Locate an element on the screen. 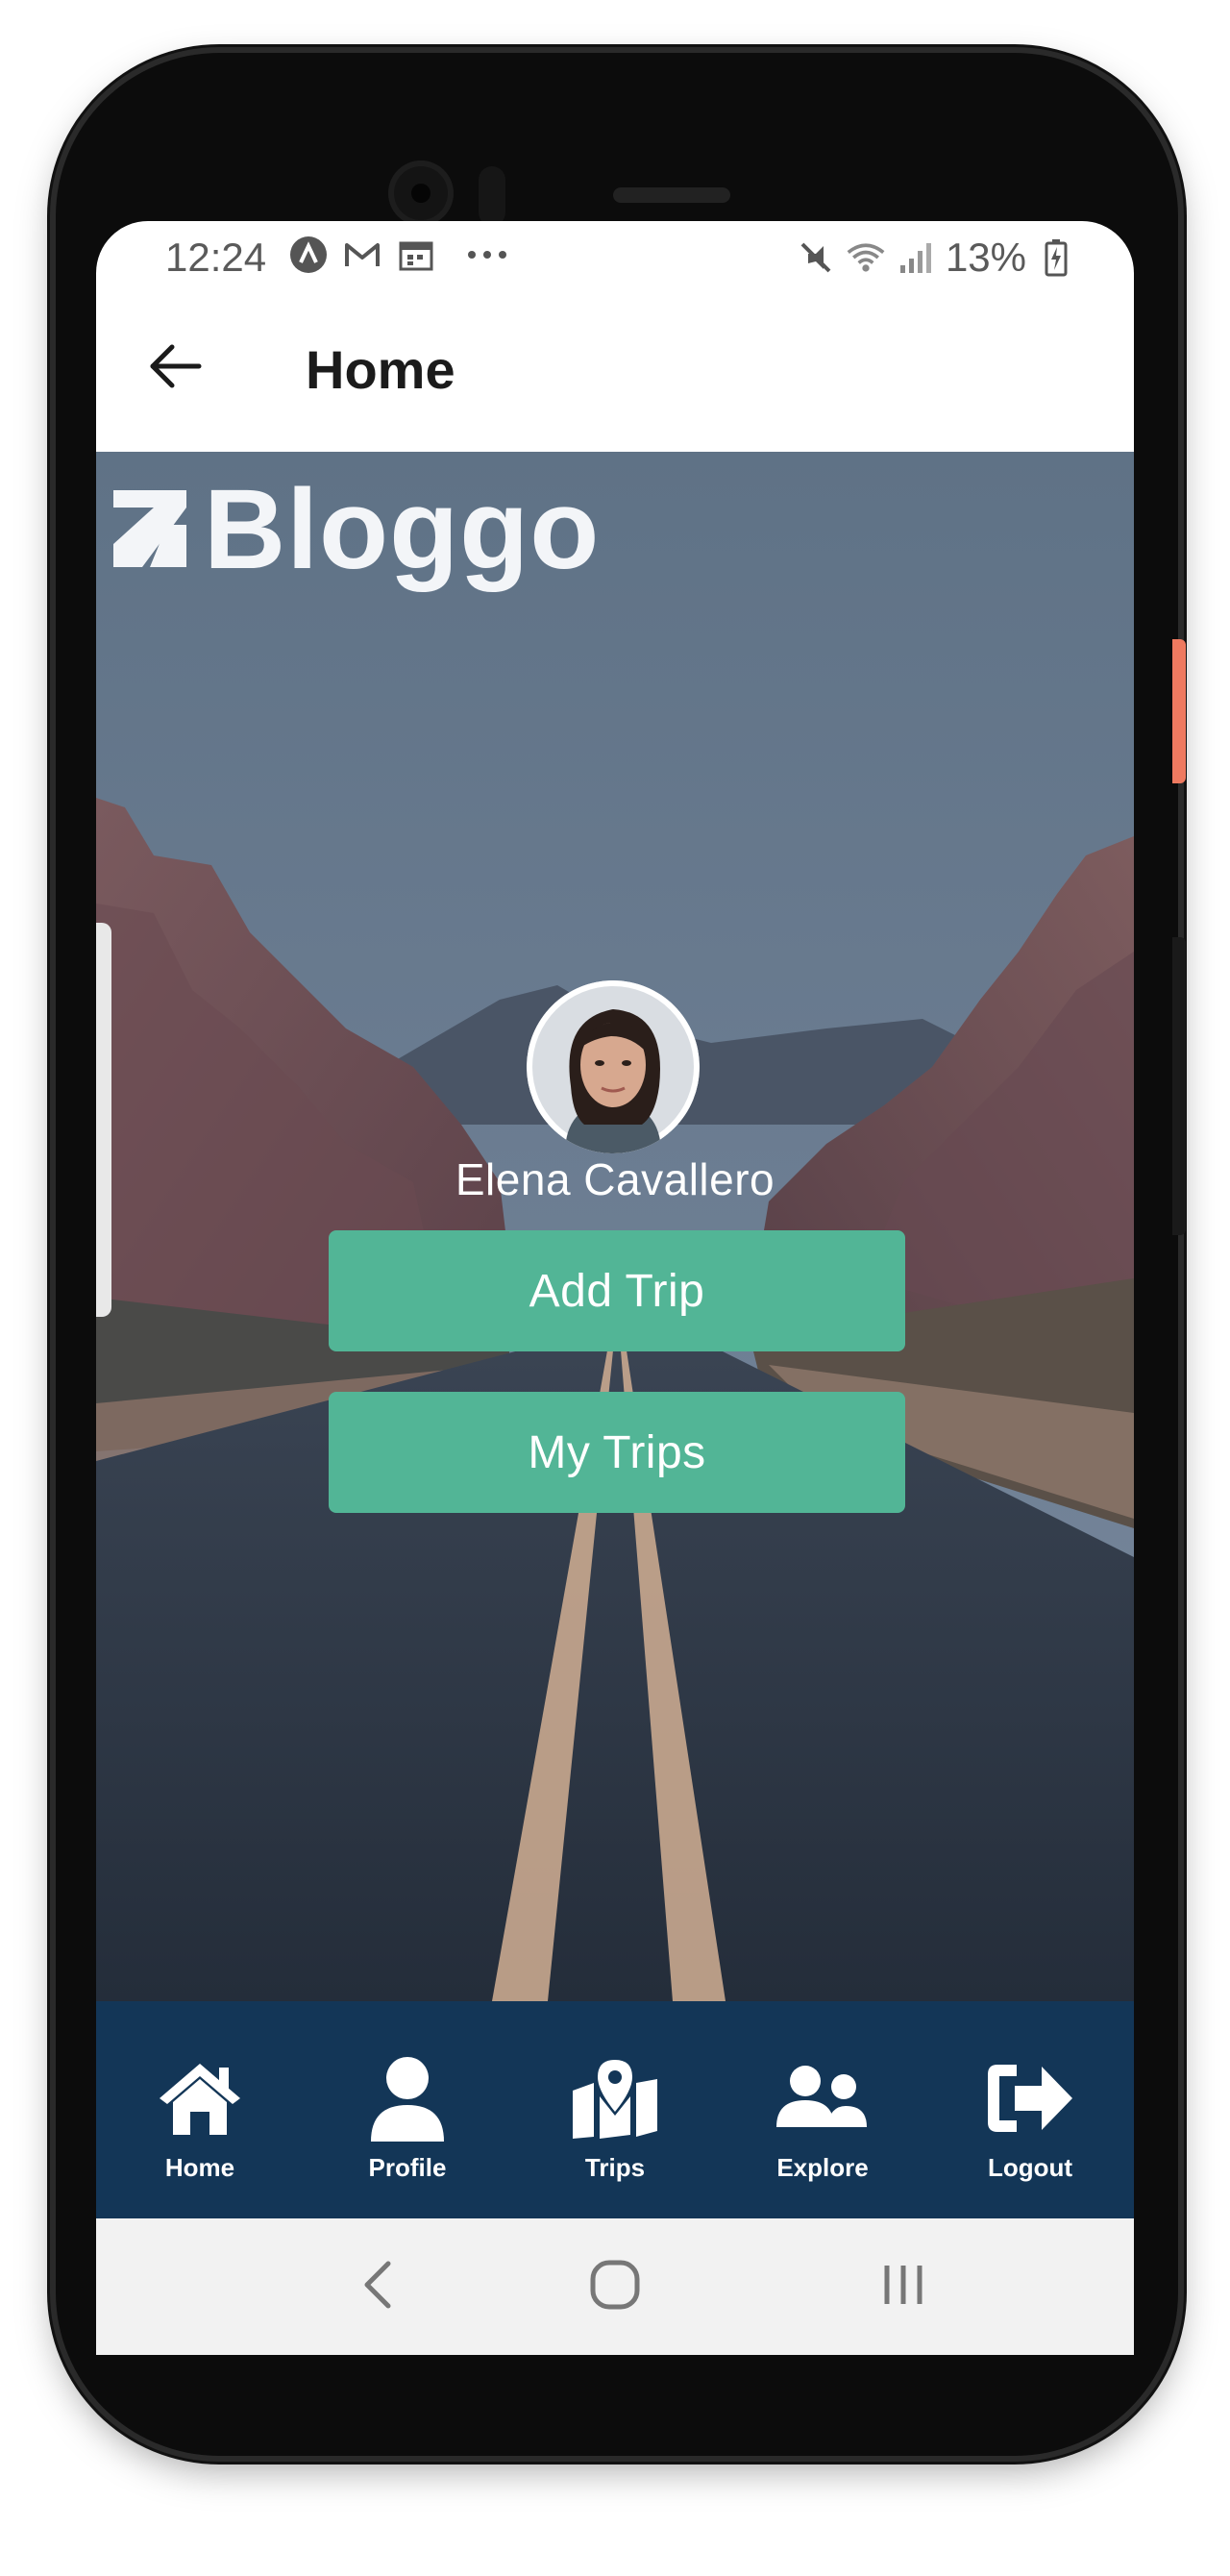 The height and width of the screenshot is (2576, 1230). nav-item-explore: Explore is located at coordinates (822, 2110).